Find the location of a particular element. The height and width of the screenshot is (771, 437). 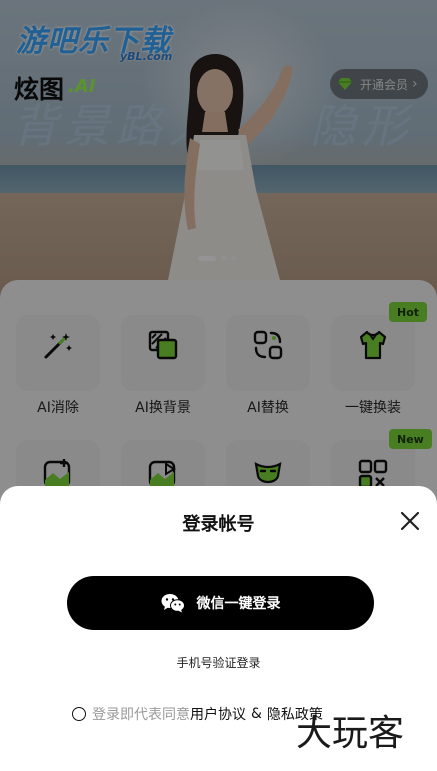

agreement-row: 登录即代表同意 用户协议 & 隐私政策 is located at coordinates (197, 714).